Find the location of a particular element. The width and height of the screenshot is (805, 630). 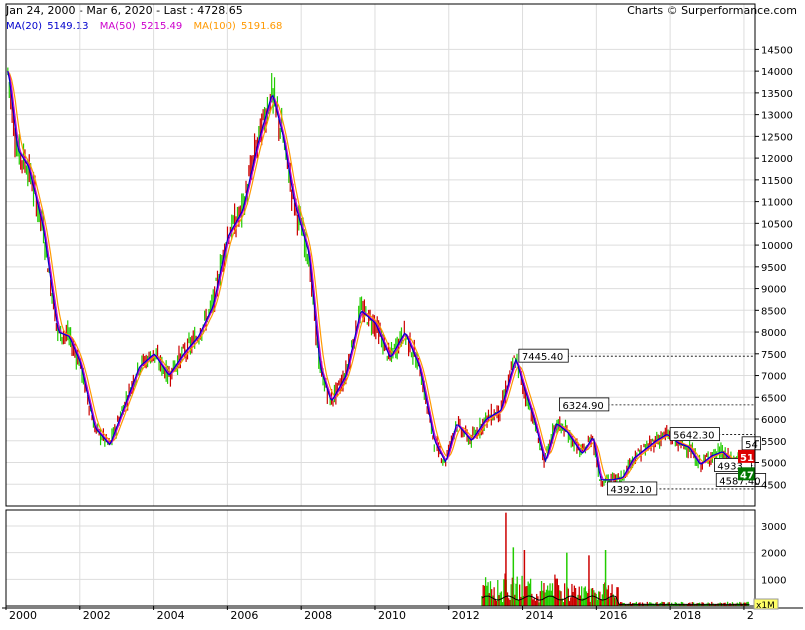

price-tick-label: 10000 is located at coordinates (777, 246).